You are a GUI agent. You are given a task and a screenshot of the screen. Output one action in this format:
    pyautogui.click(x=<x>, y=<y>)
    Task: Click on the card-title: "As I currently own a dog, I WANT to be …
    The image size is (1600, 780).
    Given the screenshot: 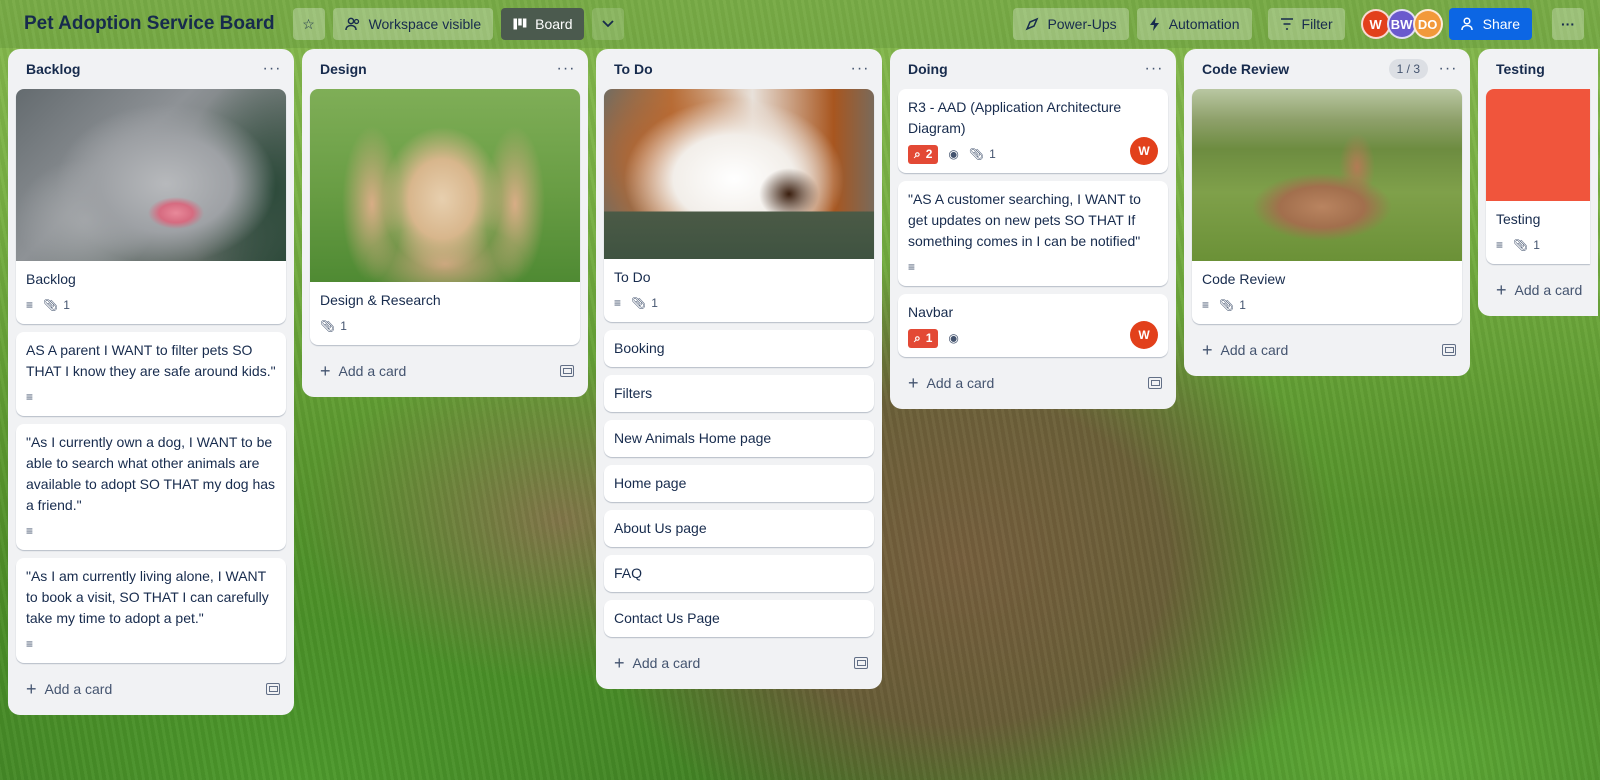 What is the action you would take?
    pyautogui.click(x=151, y=473)
    